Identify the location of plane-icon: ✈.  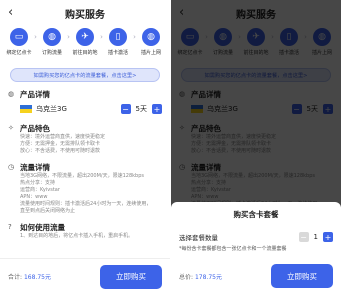
(85, 37).